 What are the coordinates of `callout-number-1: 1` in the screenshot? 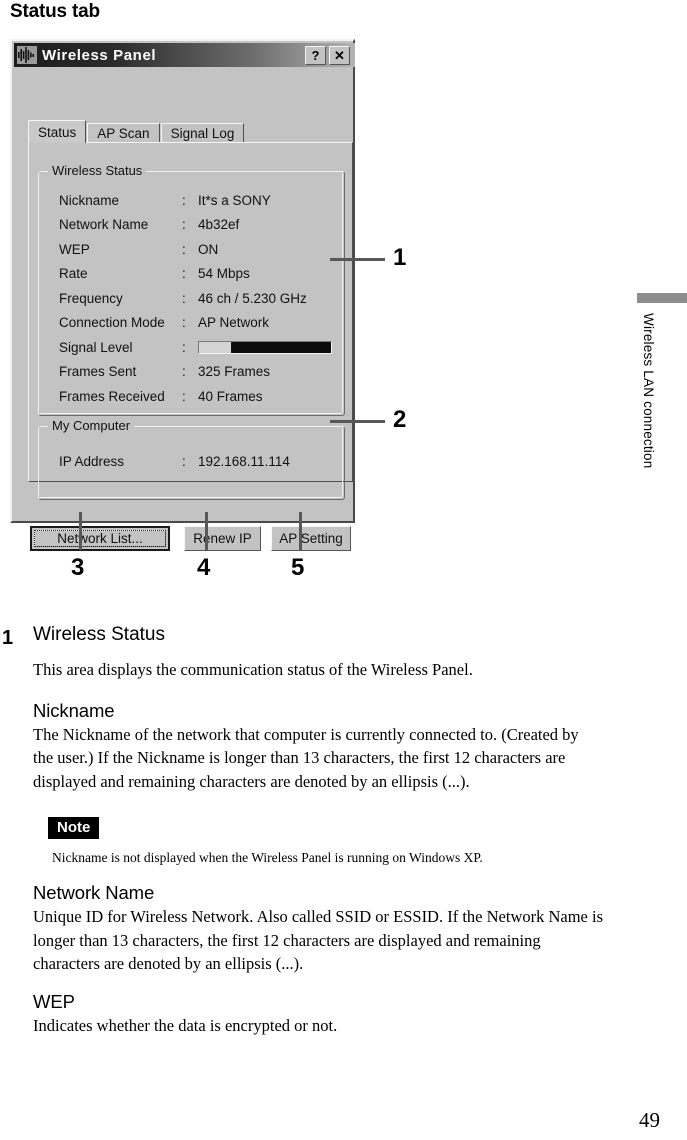 It's located at (400, 257).